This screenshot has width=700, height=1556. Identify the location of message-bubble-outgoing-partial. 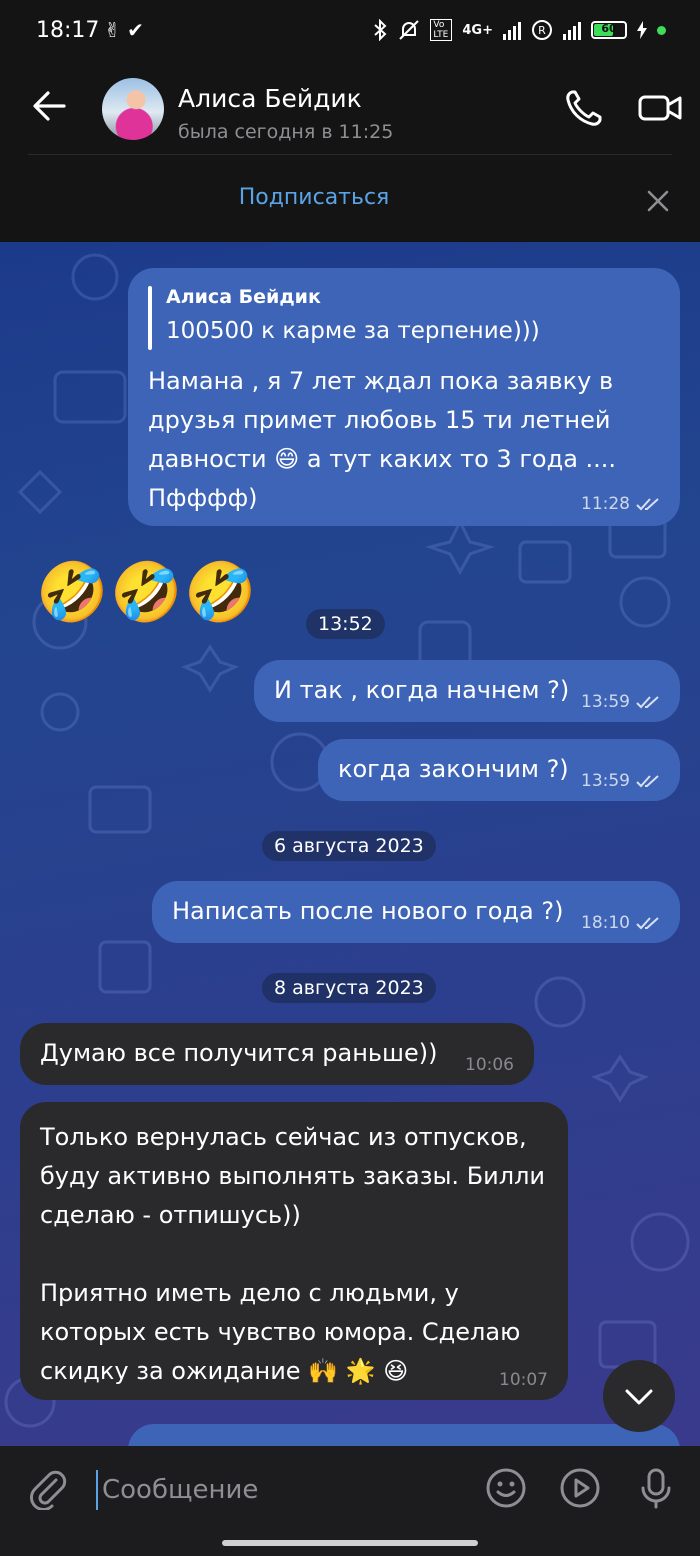
(404, 1435).